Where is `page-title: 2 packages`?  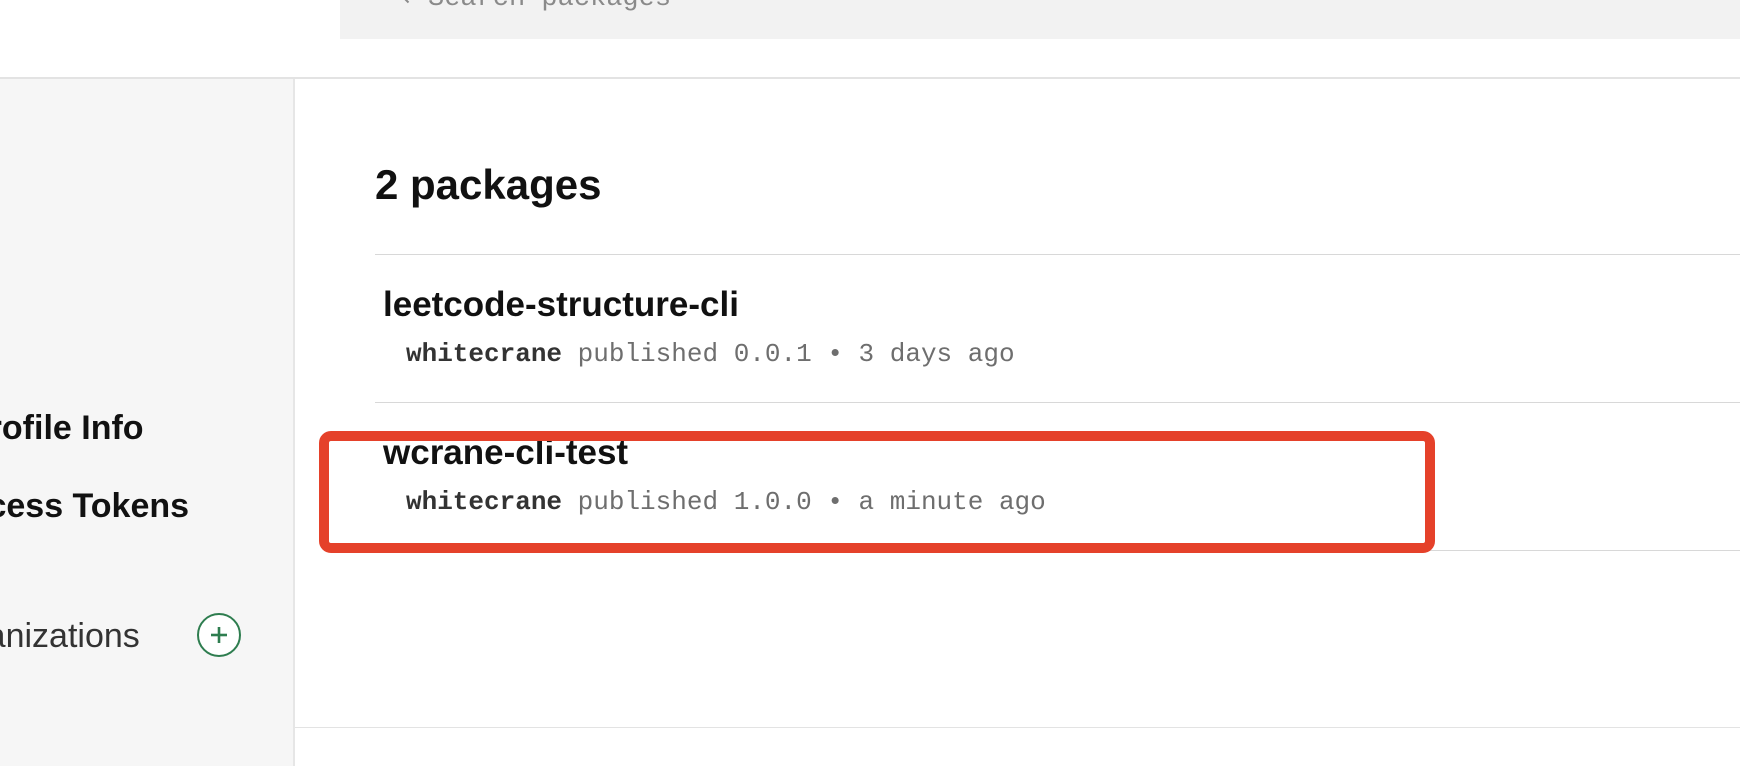
page-title: 2 packages is located at coordinates (488, 184).